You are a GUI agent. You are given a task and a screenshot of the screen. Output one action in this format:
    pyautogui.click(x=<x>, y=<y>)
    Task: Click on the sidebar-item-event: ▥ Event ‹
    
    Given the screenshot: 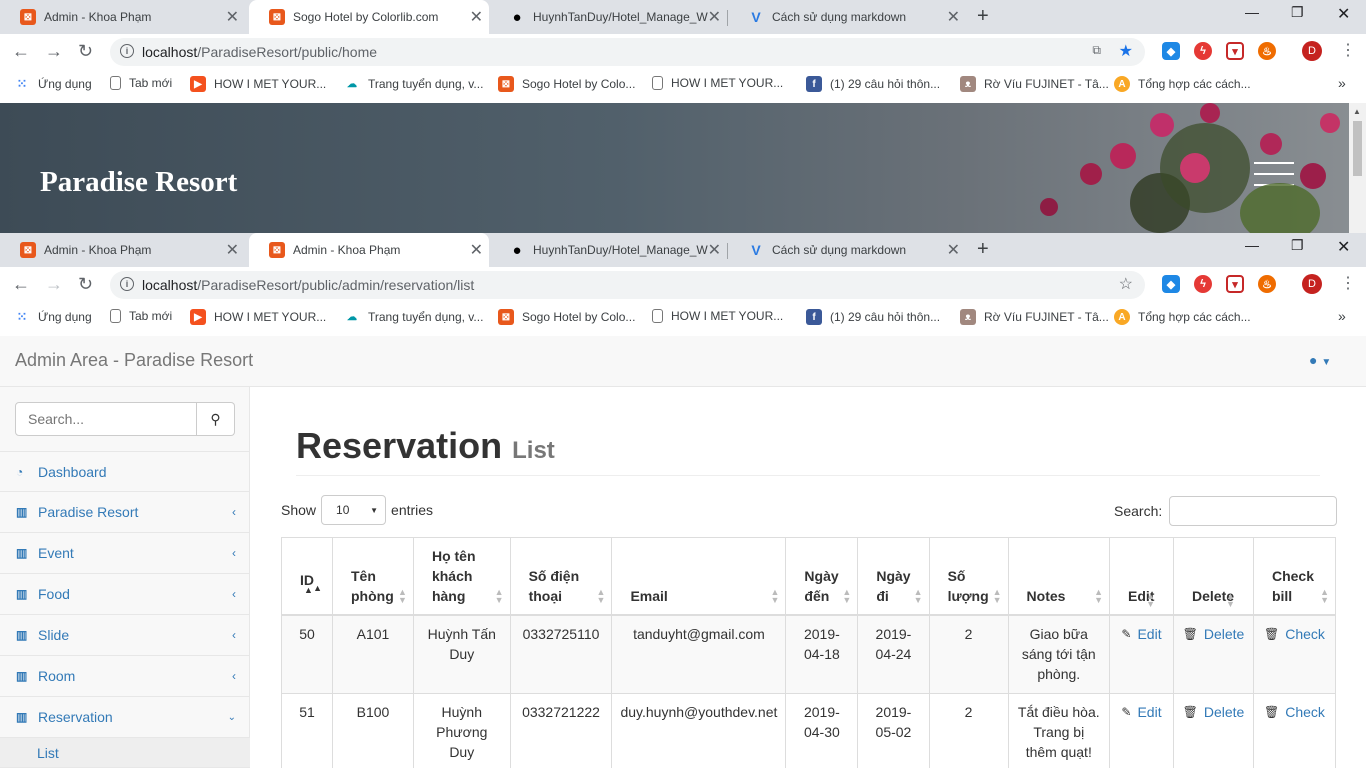 What is the action you would take?
    pyautogui.click(x=125, y=553)
    